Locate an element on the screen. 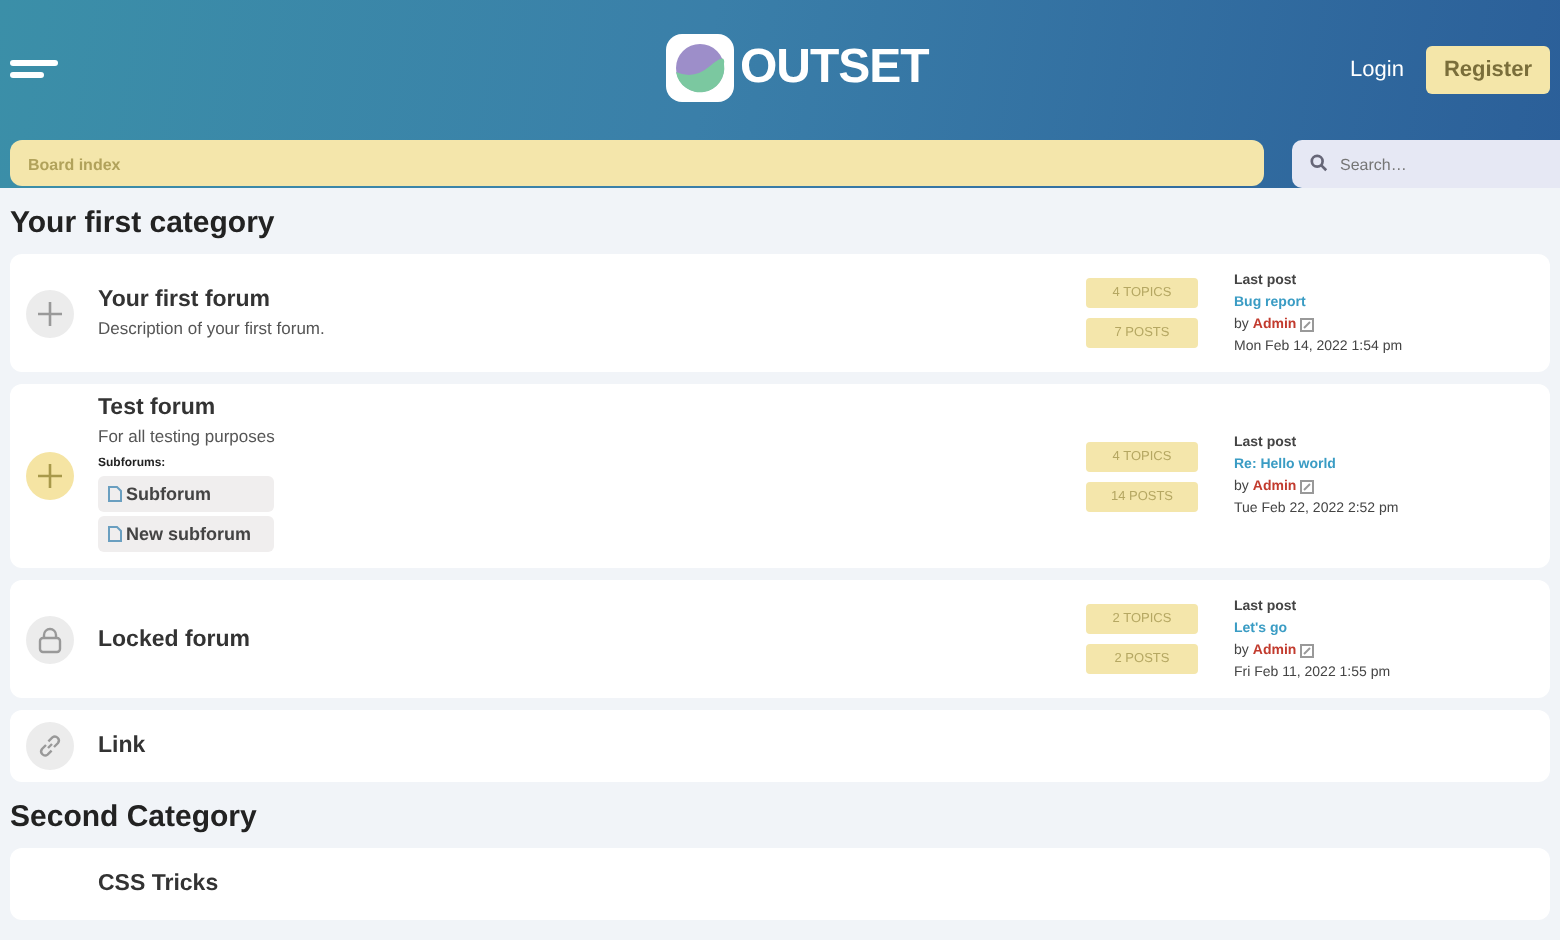 Image resolution: width=1560 pixels, height=940 pixels. subforum-link: New subforum is located at coordinates (186, 534).